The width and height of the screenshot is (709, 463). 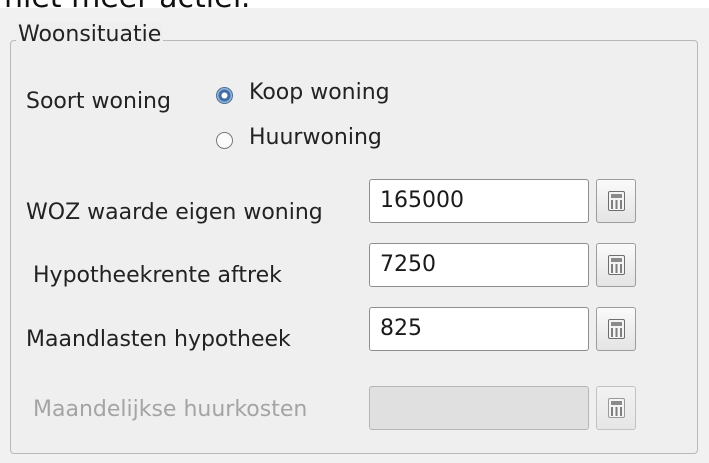 What do you see at coordinates (170, 409) in the screenshot?
I see `huurkosten-label: Maandelijkse huurkosten` at bounding box center [170, 409].